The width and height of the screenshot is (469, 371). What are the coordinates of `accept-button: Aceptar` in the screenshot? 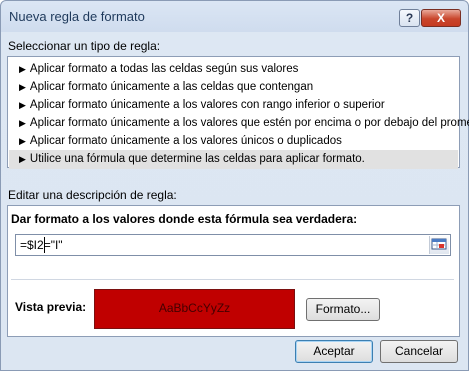 It's located at (334, 351).